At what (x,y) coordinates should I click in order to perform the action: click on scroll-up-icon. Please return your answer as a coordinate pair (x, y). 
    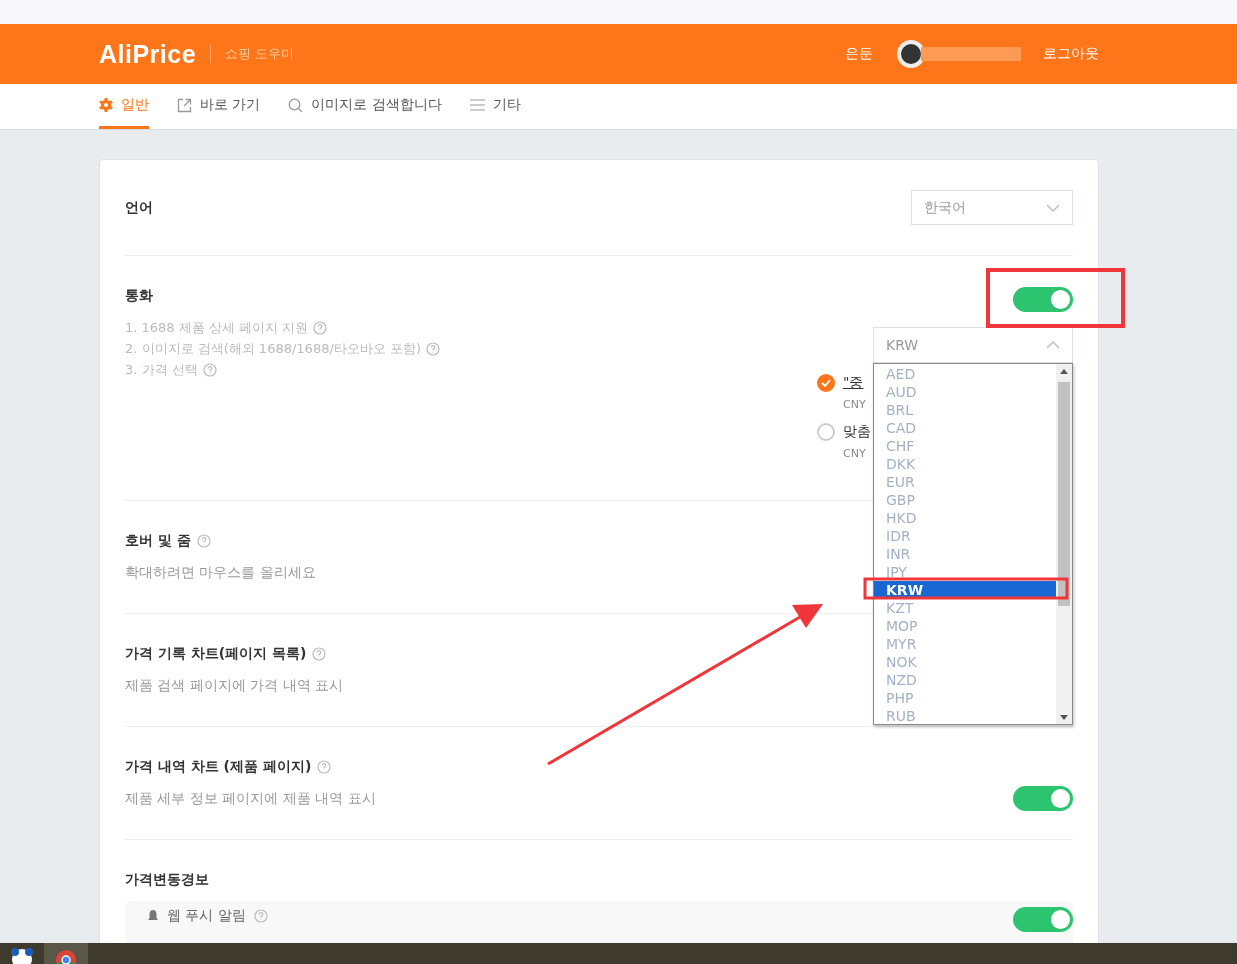
    Looking at the image, I should click on (1064, 371).